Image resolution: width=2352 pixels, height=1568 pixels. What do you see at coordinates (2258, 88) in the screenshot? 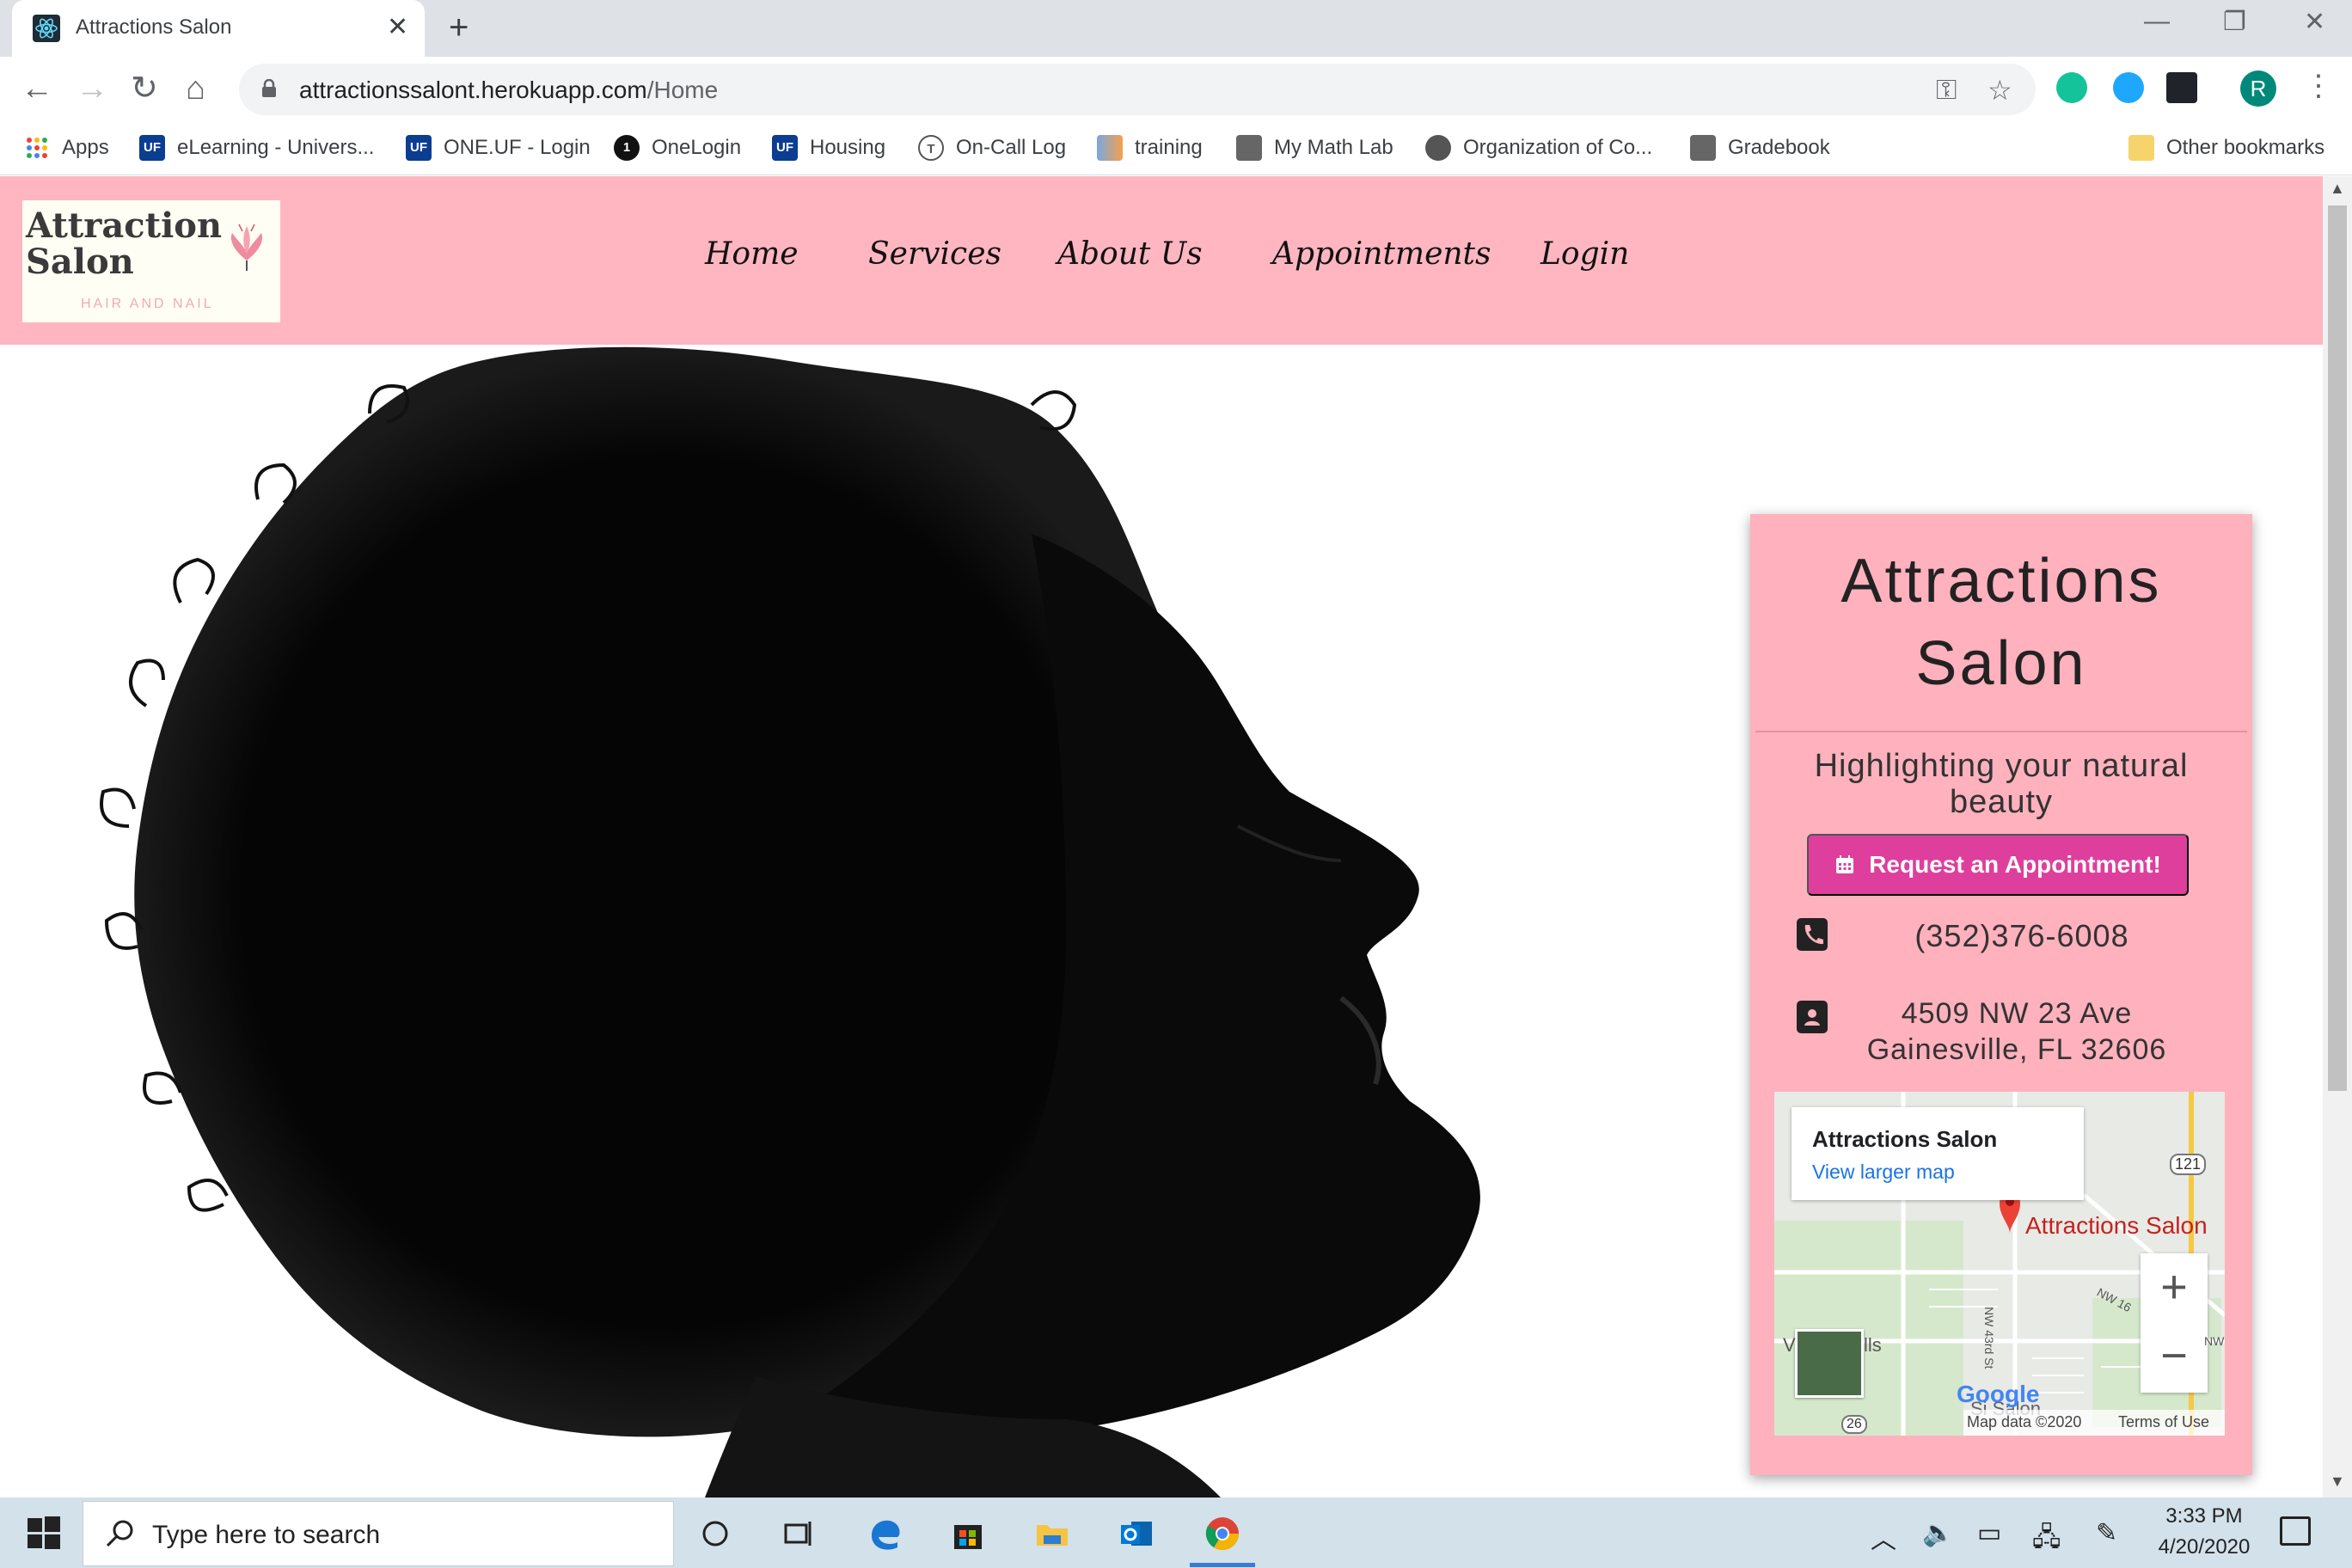
I see `profile-avatar: R` at bounding box center [2258, 88].